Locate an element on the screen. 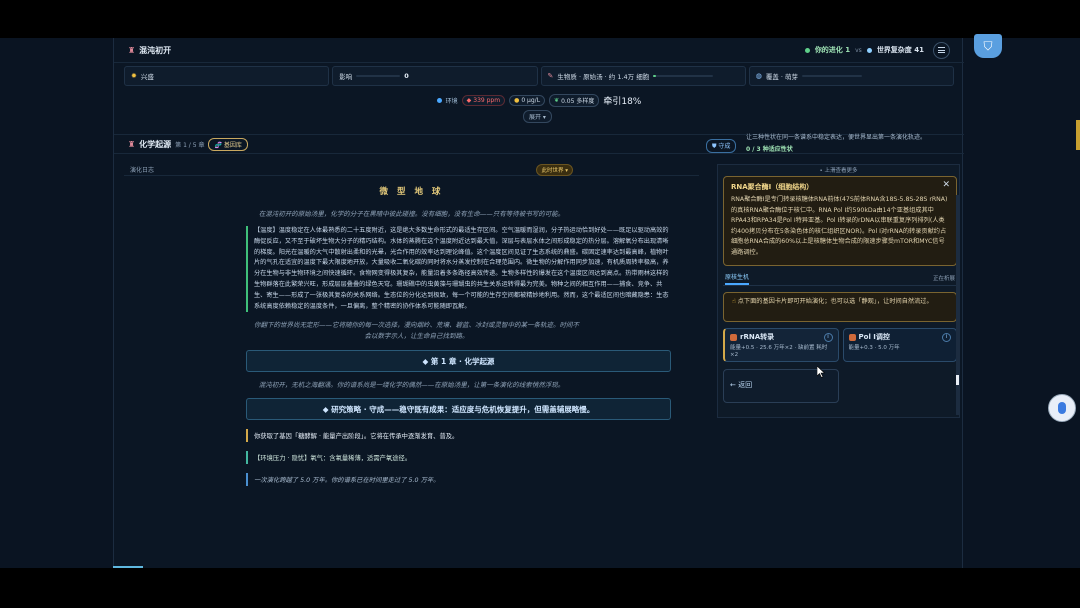  scroll-up-hint: • 上滑查看更多 is located at coordinates (838, 171).